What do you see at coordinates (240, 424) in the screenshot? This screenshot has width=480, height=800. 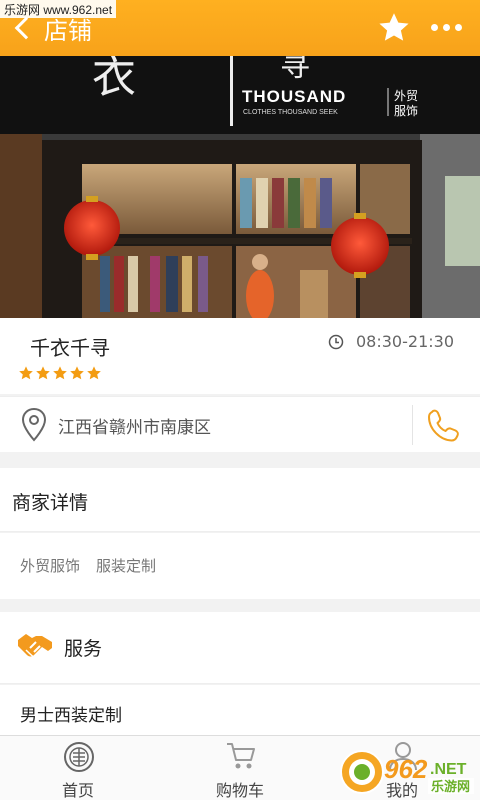 I see `address-row: 江西省赣州市南康区` at bounding box center [240, 424].